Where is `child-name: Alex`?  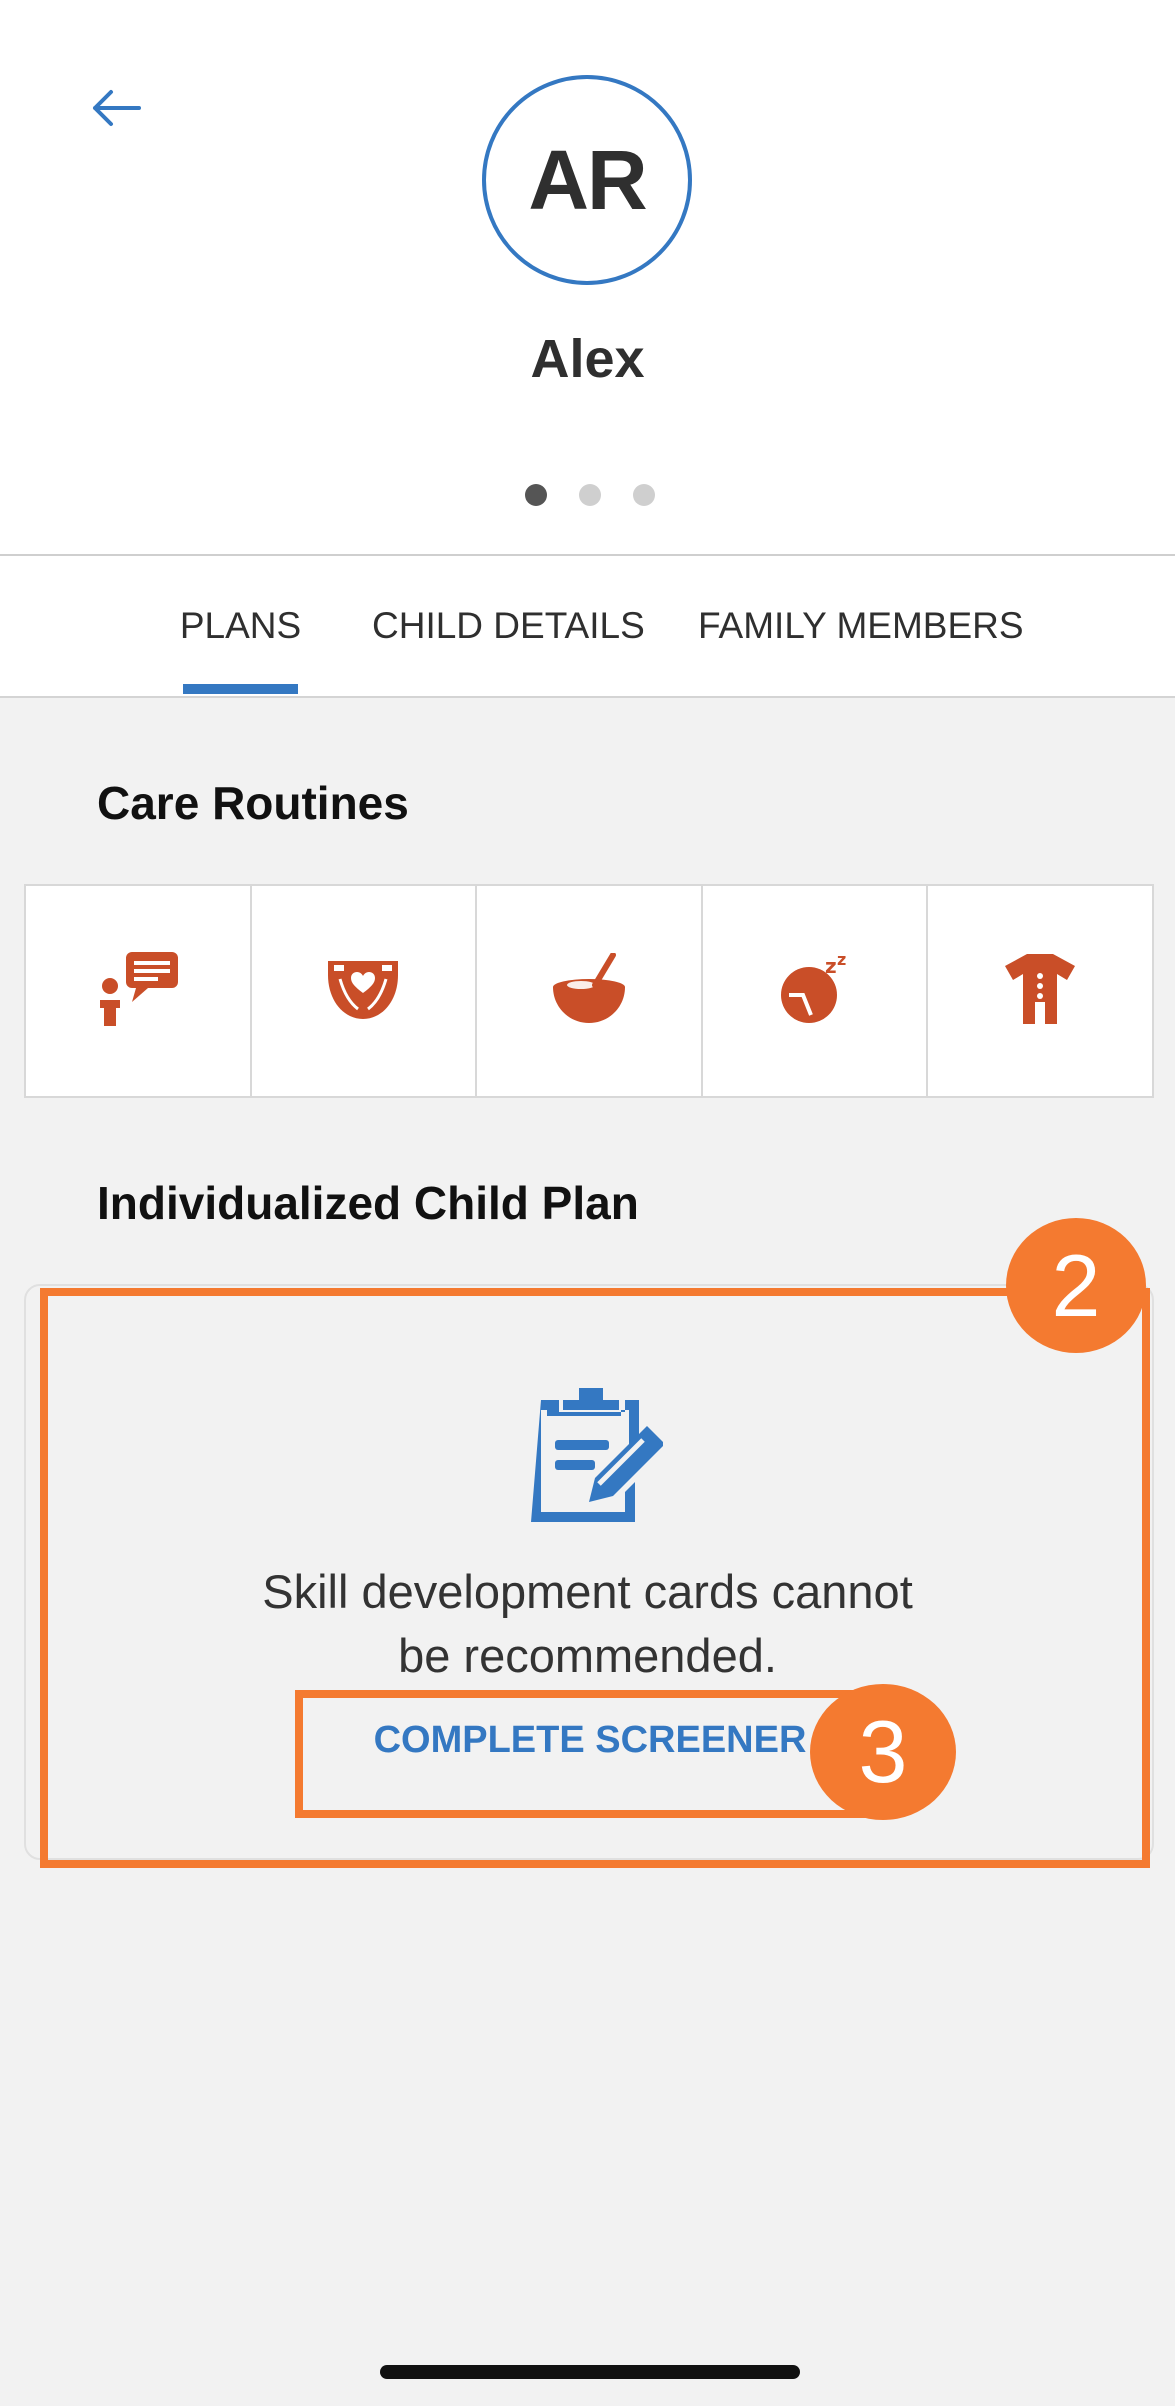 child-name: Alex is located at coordinates (587, 359).